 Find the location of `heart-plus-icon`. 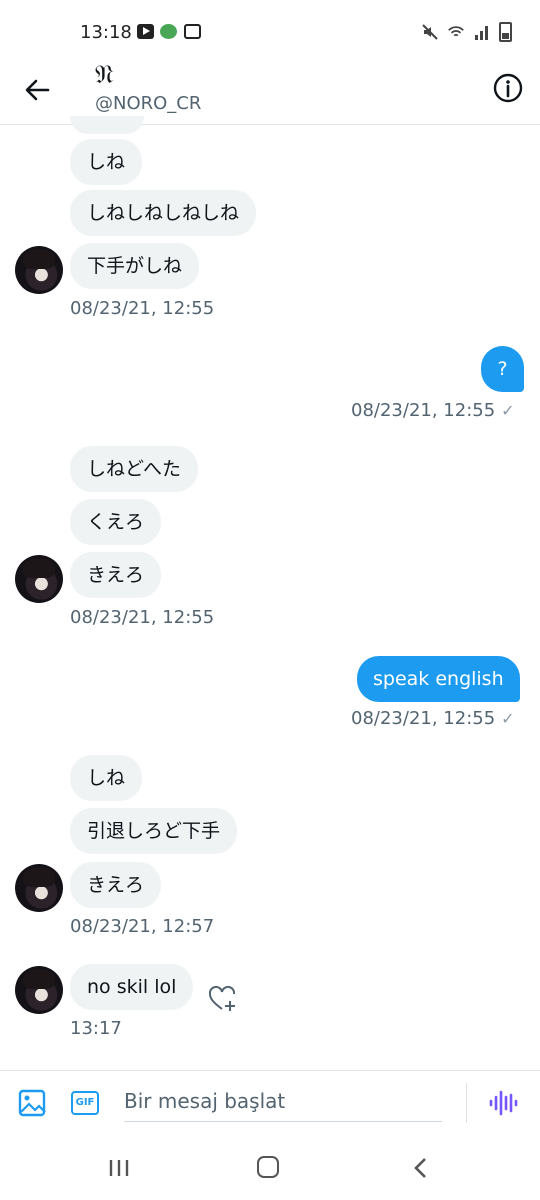

heart-plus-icon is located at coordinates (223, 998).